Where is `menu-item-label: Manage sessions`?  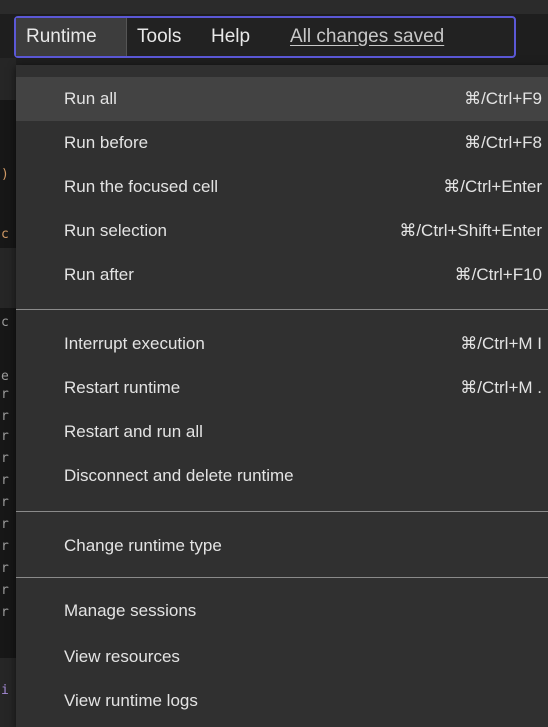
menu-item-label: Manage sessions is located at coordinates (130, 610).